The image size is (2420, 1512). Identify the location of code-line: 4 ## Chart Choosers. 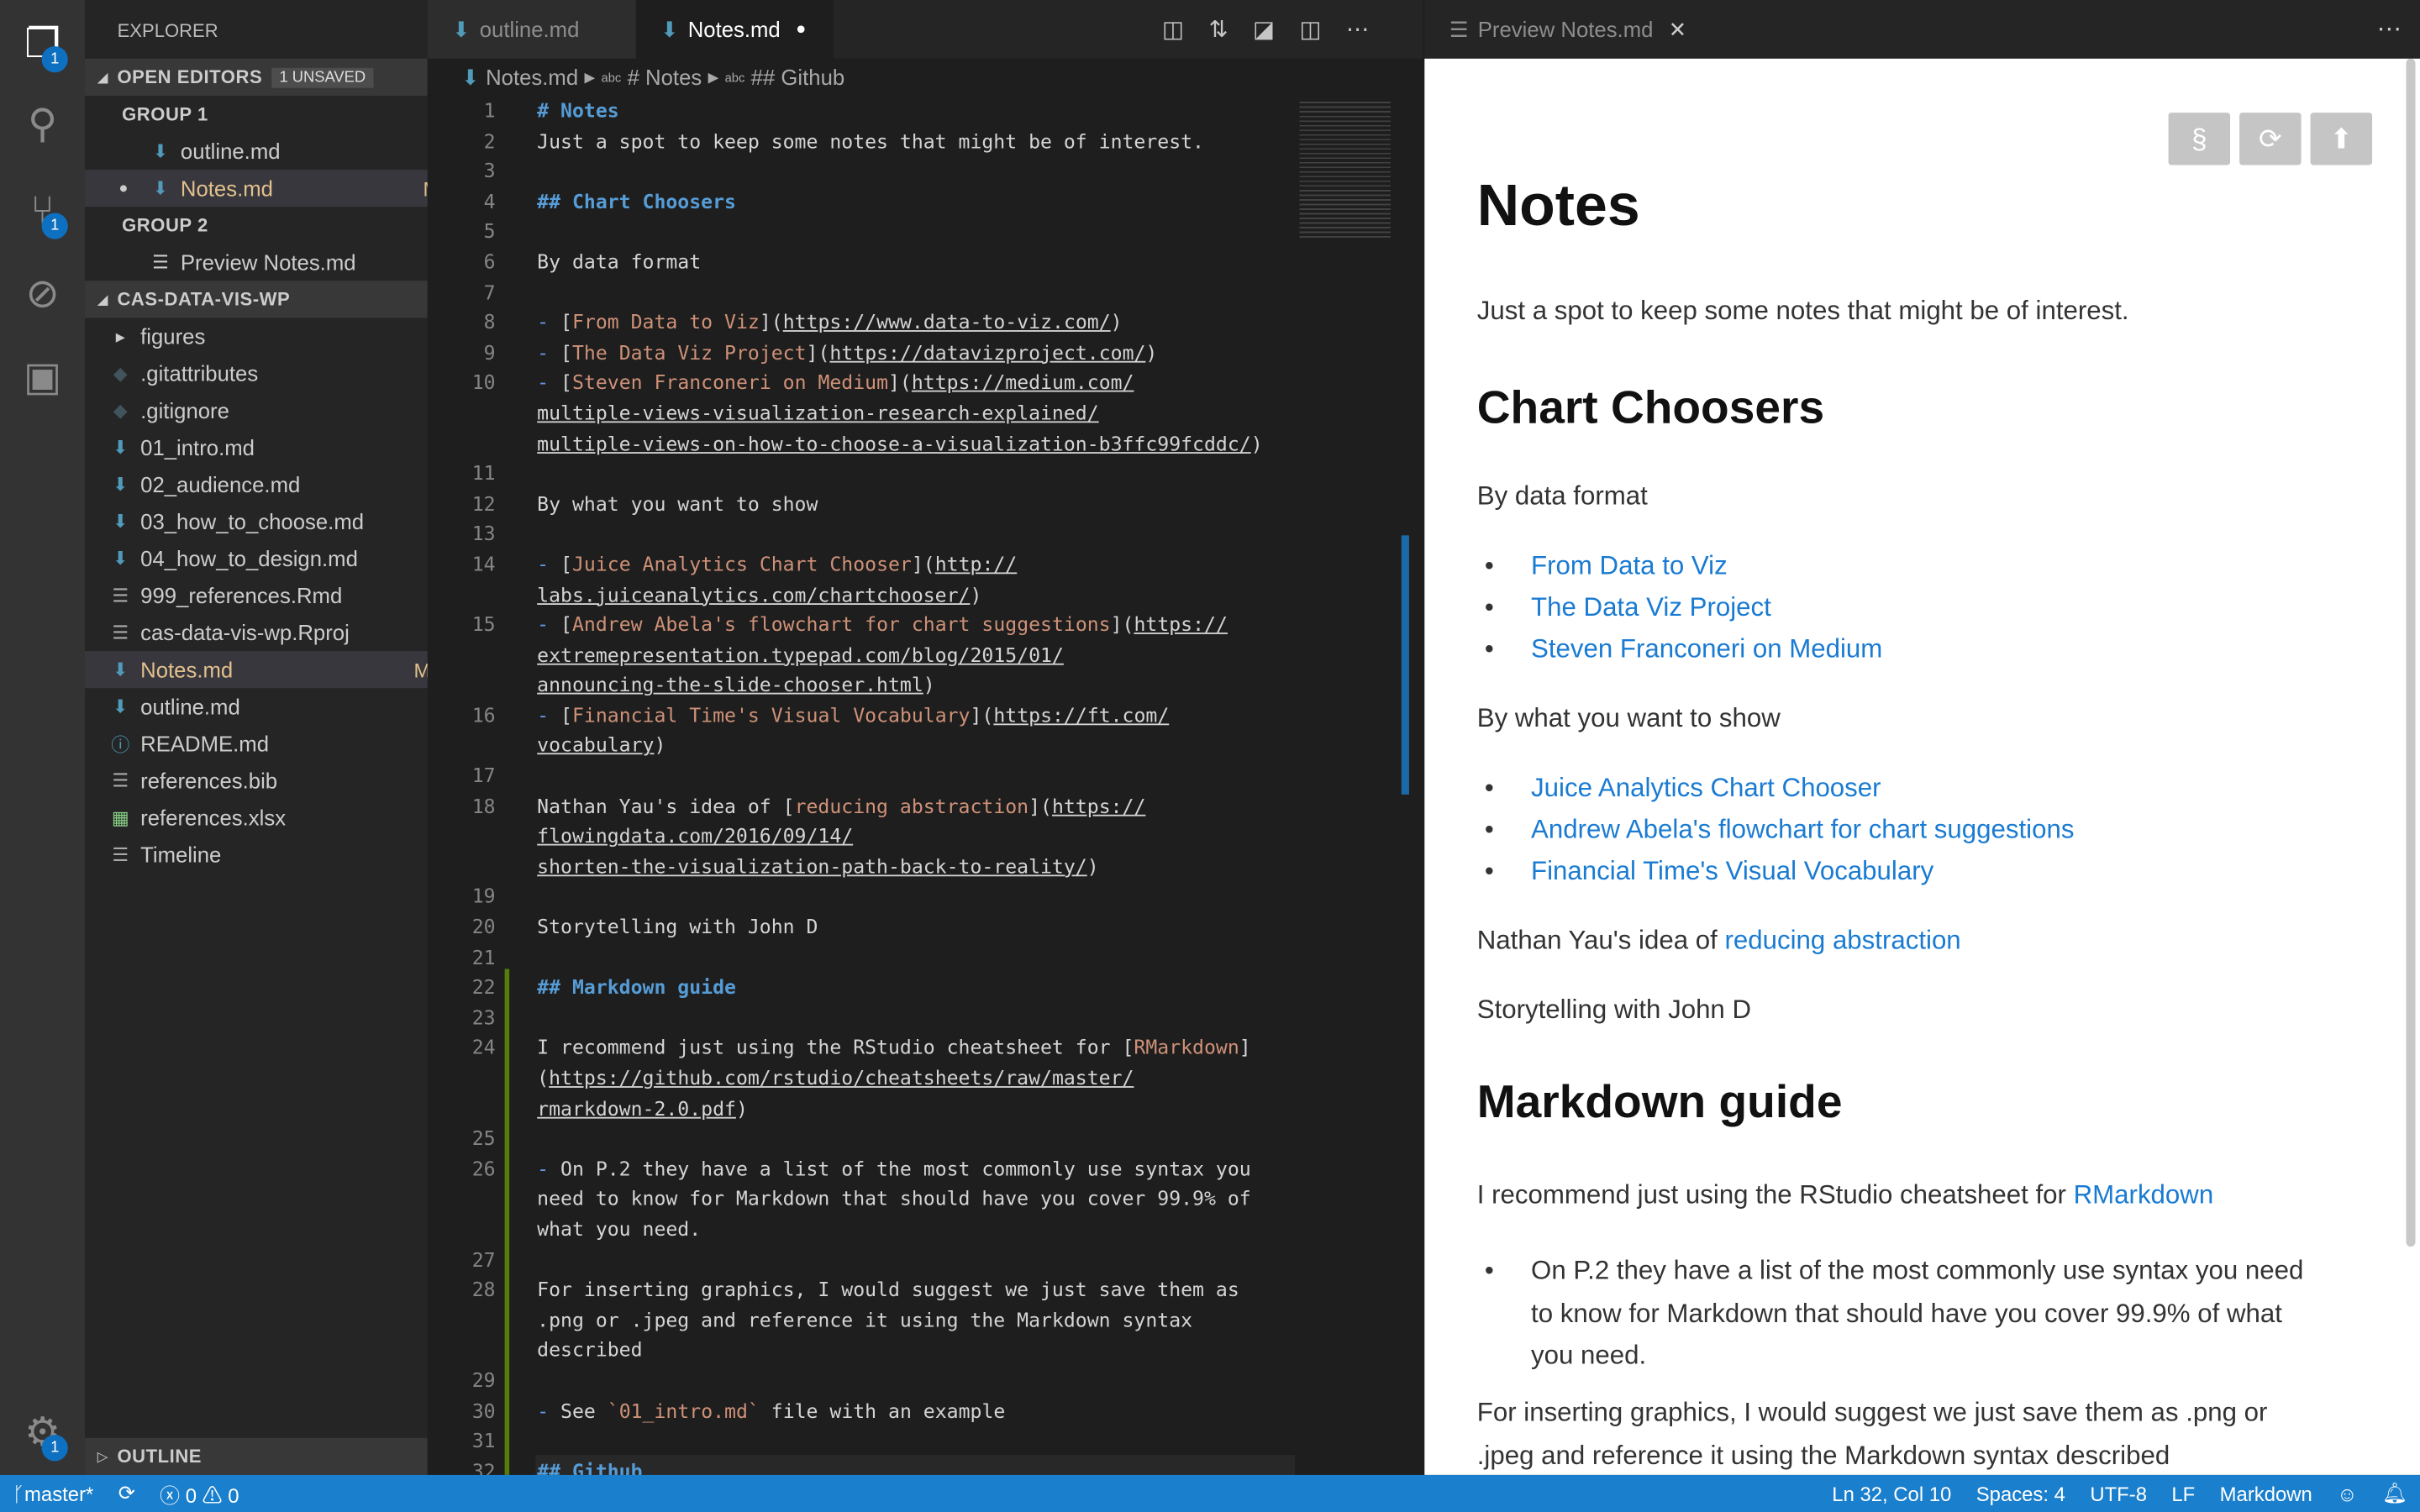
(860, 201).